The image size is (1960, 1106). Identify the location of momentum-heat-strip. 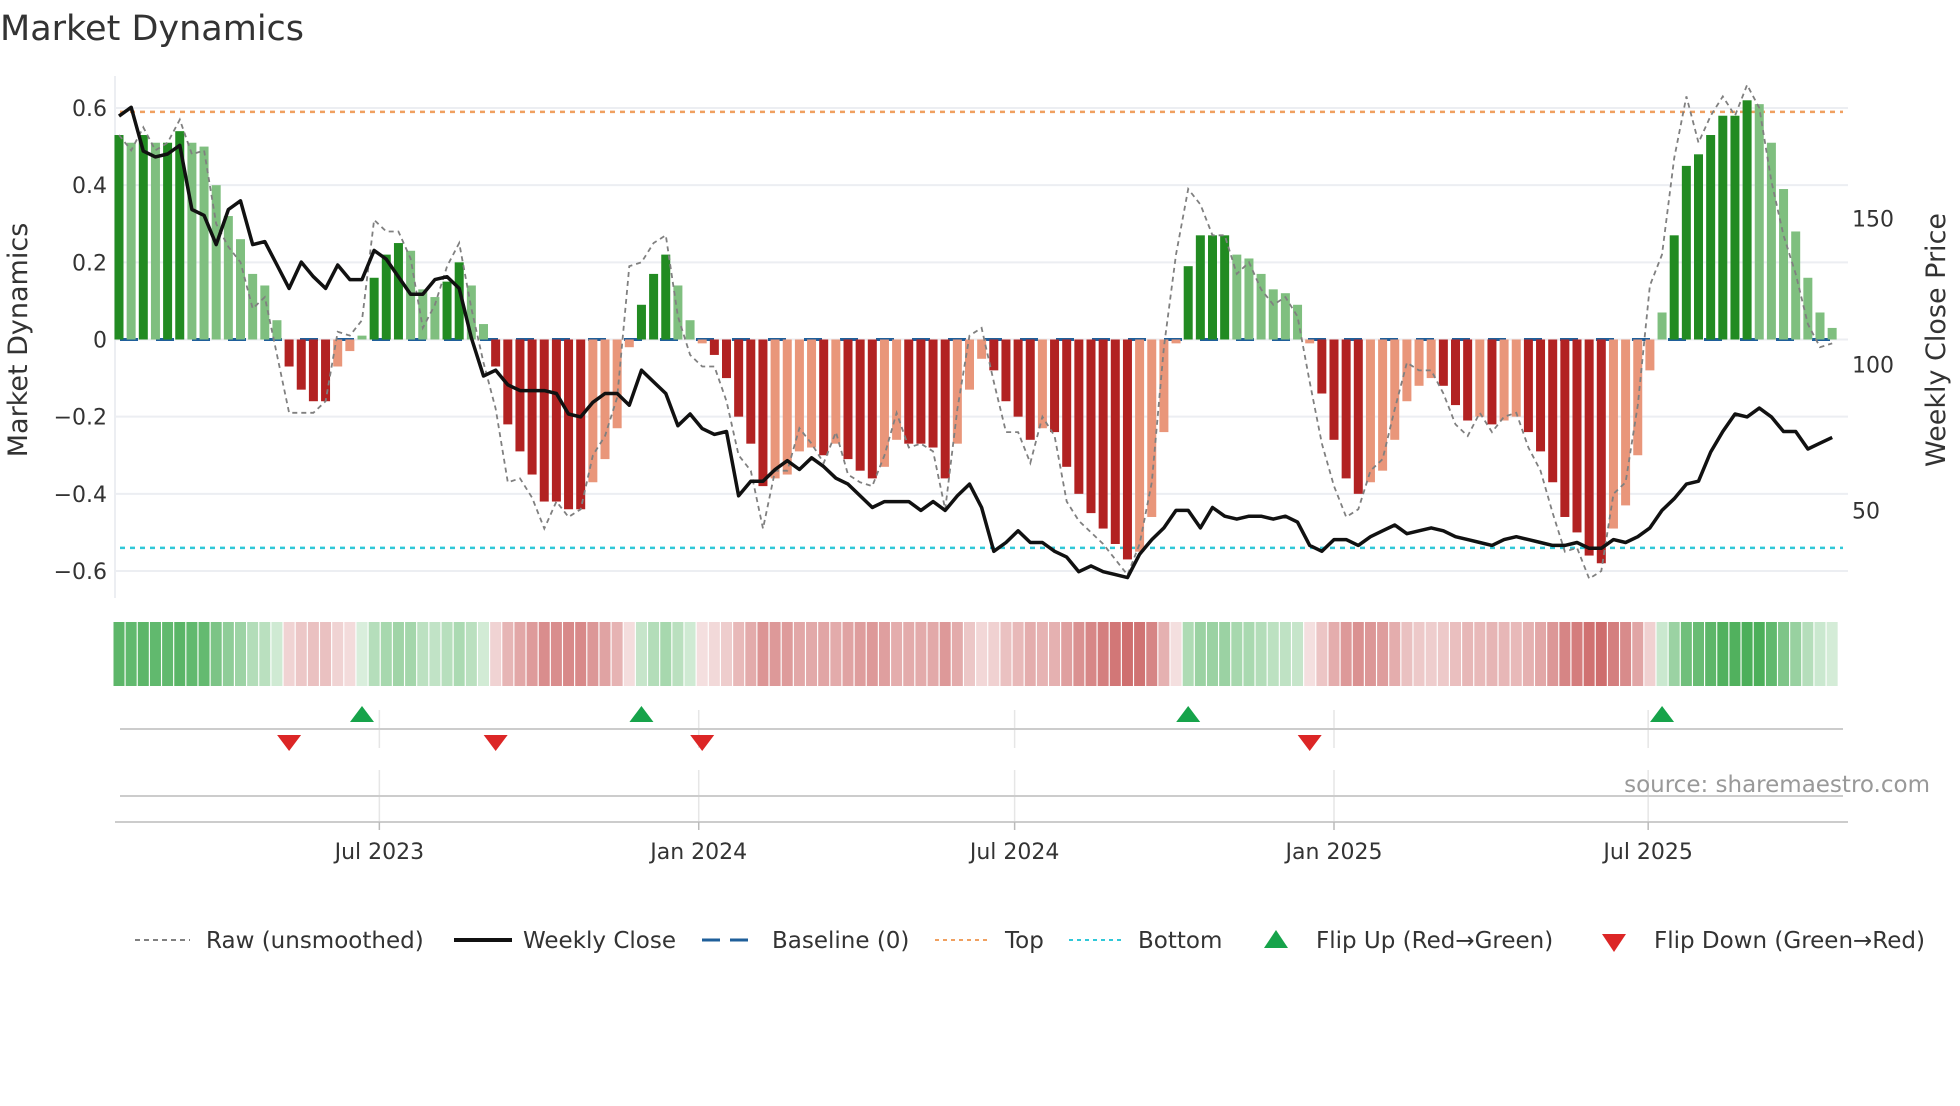
(975, 654).